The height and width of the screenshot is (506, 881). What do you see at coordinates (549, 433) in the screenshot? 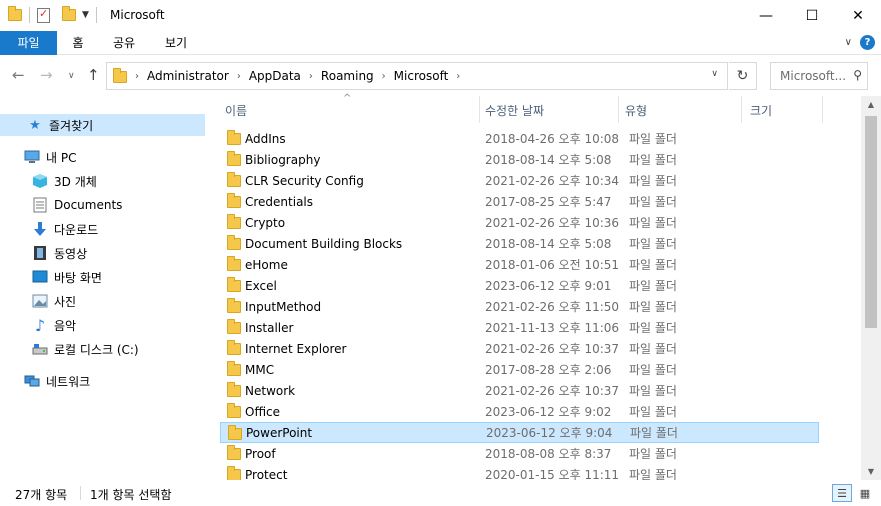
I see `file-date: 2023-06-12 오후 9:04` at bounding box center [549, 433].